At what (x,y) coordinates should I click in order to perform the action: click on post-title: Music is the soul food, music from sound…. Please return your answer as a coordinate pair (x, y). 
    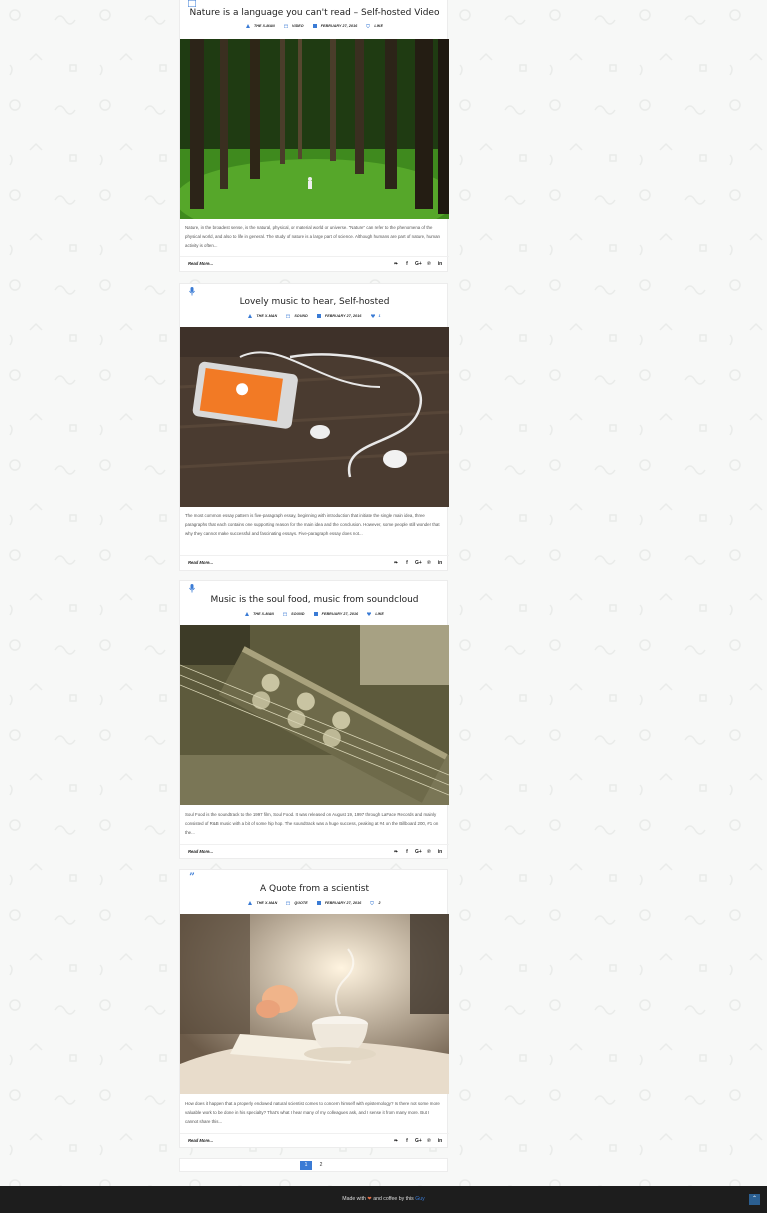
    Looking at the image, I should click on (314, 600).